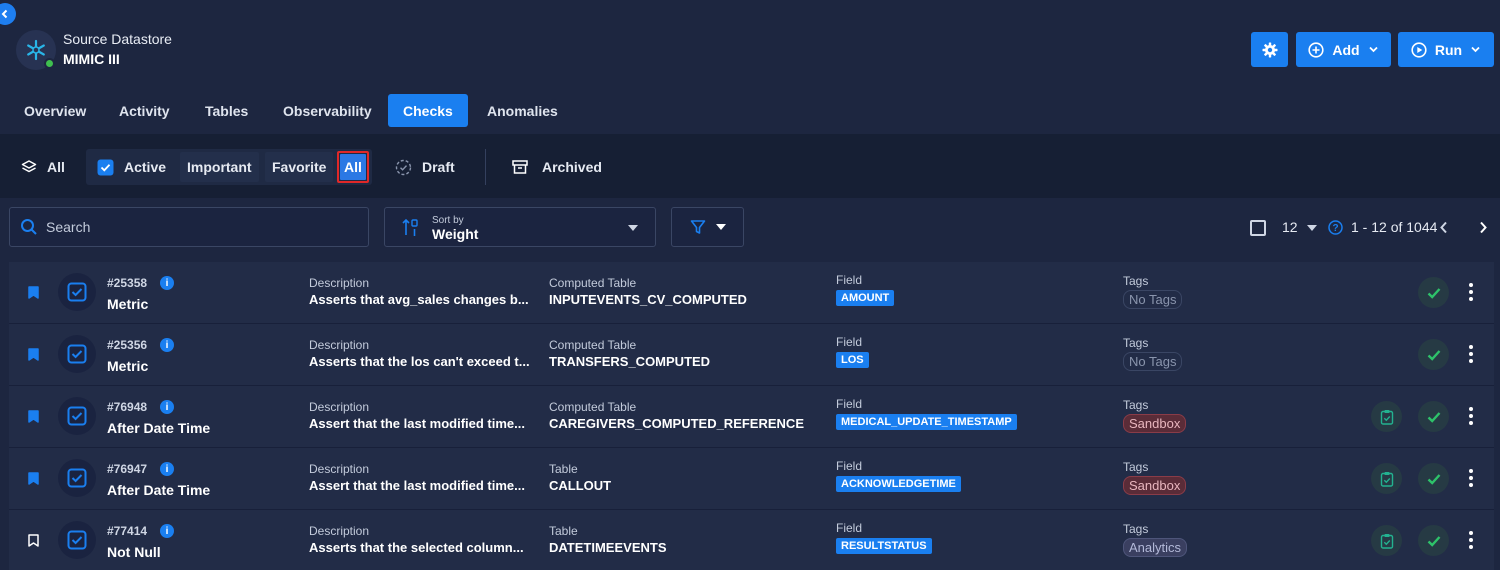 This screenshot has height=570, width=1500. What do you see at coordinates (1483, 227) in the screenshot?
I see `next-page-icon` at bounding box center [1483, 227].